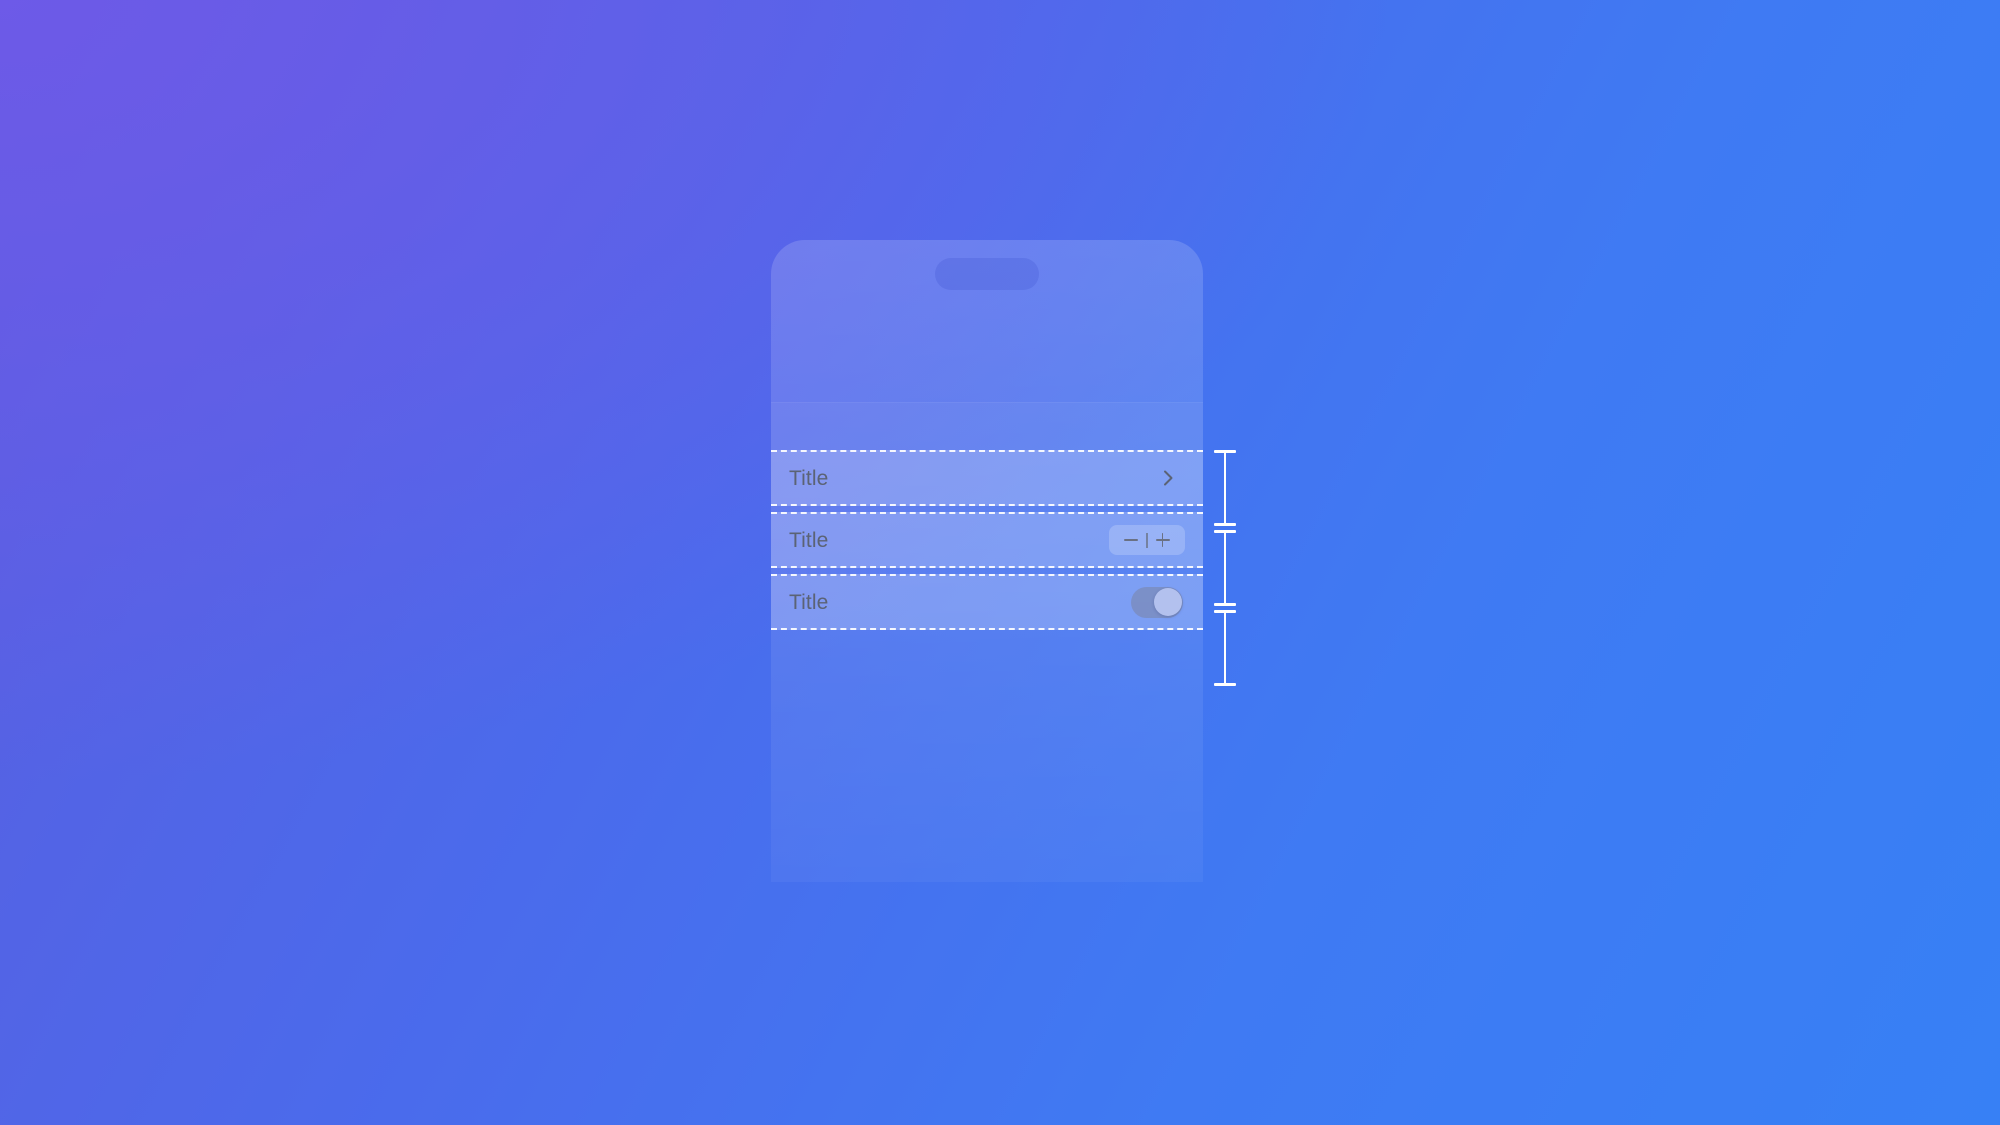 Image resolution: width=2000 pixels, height=1125 pixels. I want to click on stepper-decrement-button, so click(1131, 540).